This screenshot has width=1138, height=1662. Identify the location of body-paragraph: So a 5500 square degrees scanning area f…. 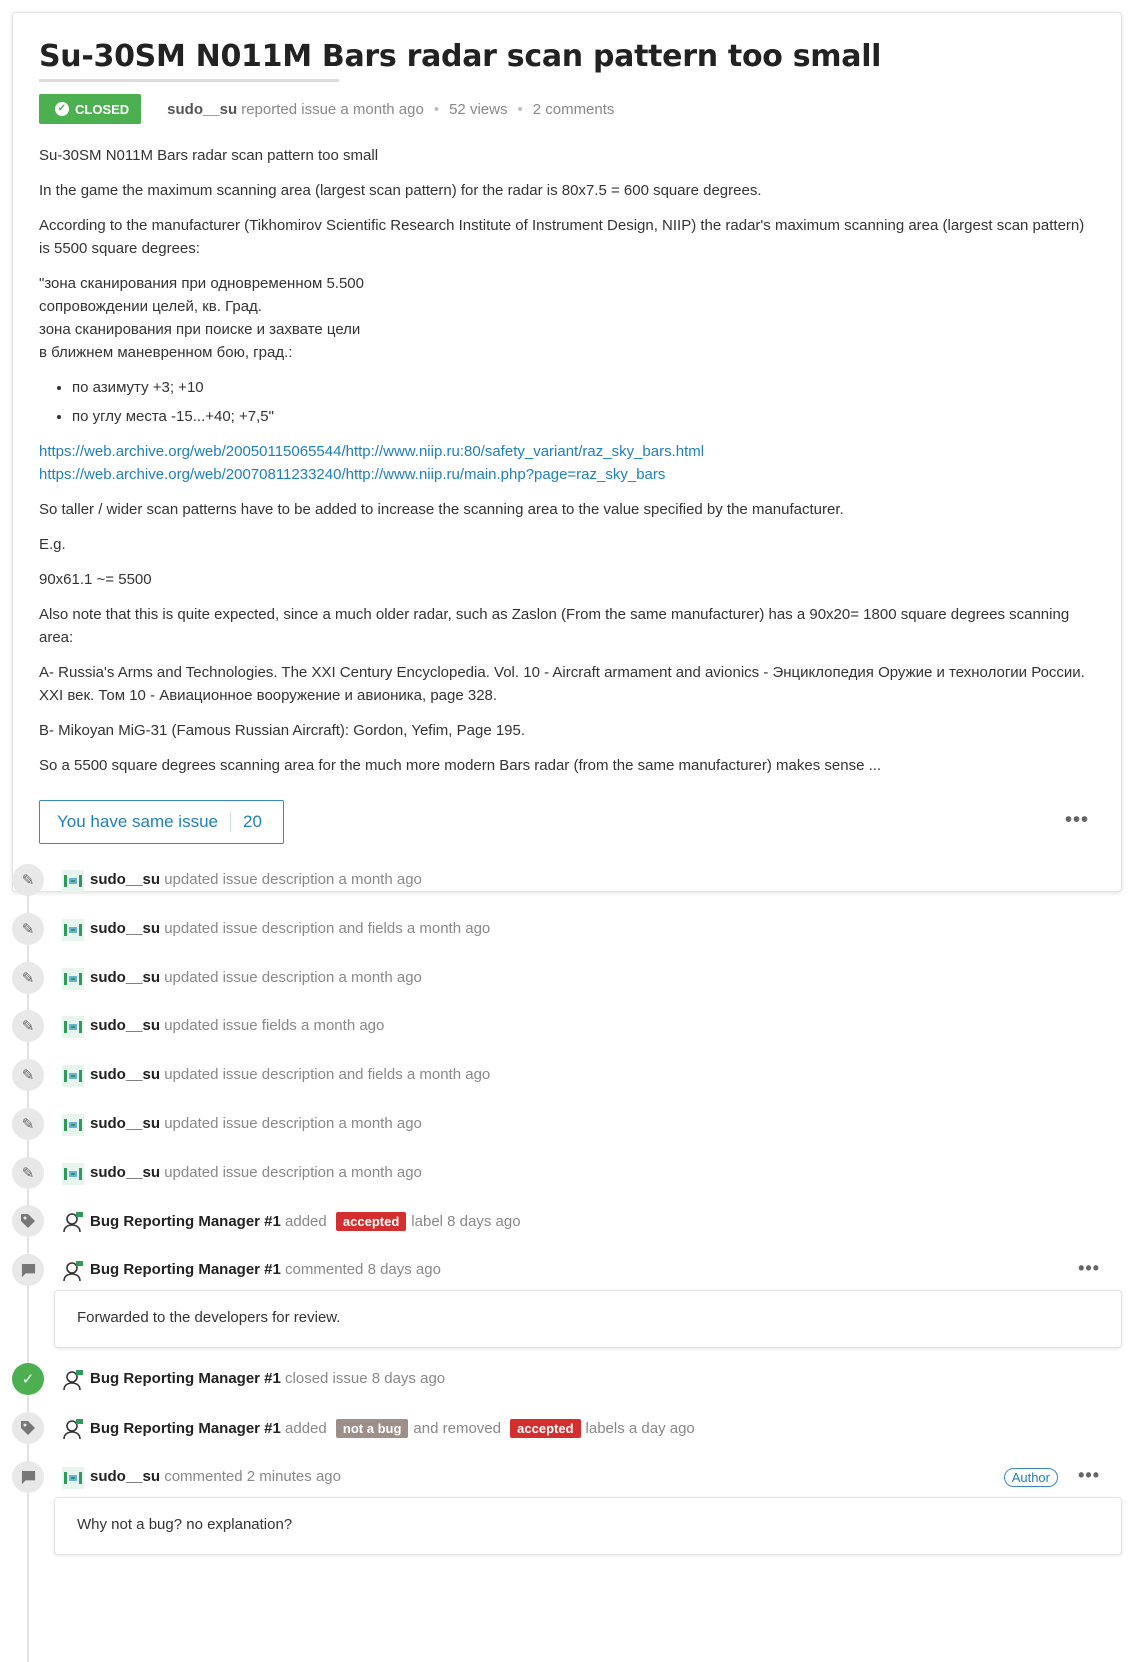
(460, 765).